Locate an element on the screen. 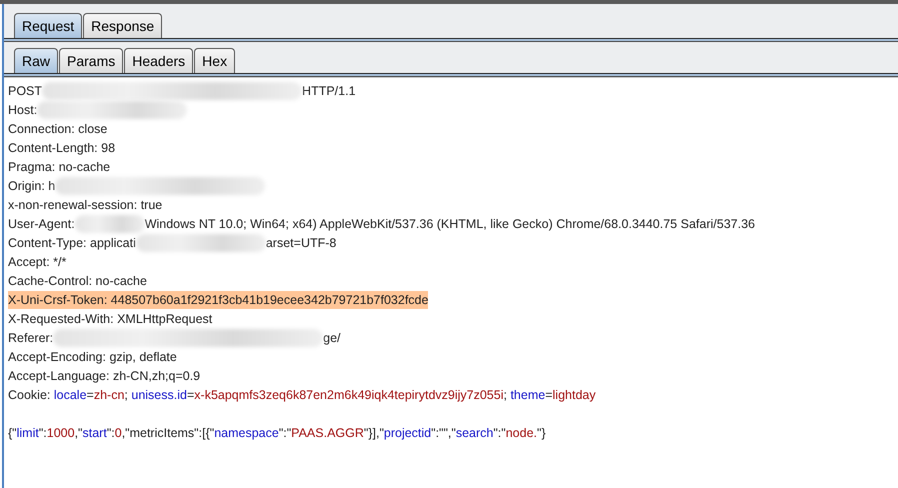 This screenshot has height=488, width=898. request-text: x-non-renewal-session: true is located at coordinates (85, 205).